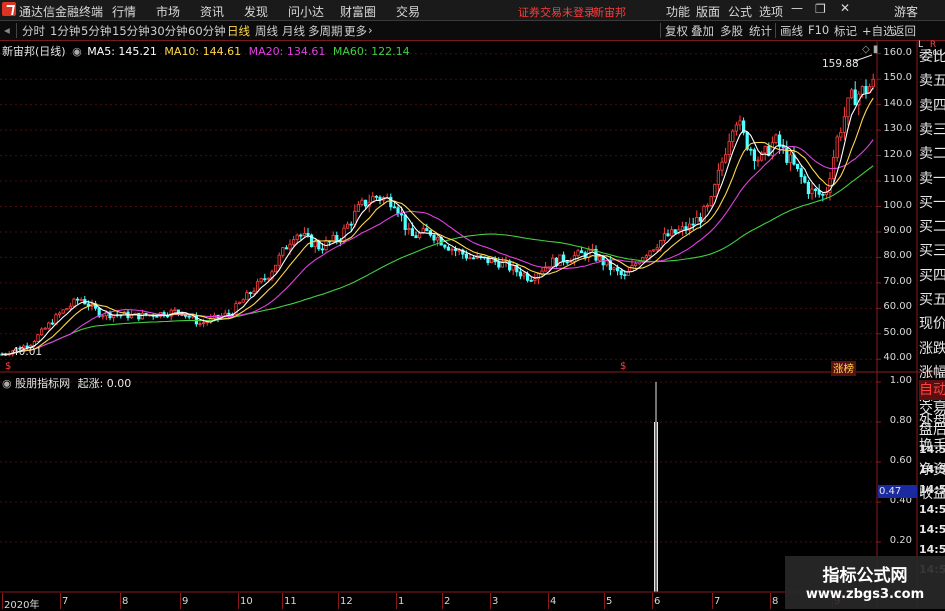 The height and width of the screenshot is (611, 945). I want to click on close-icon: ✕, so click(845, 8).